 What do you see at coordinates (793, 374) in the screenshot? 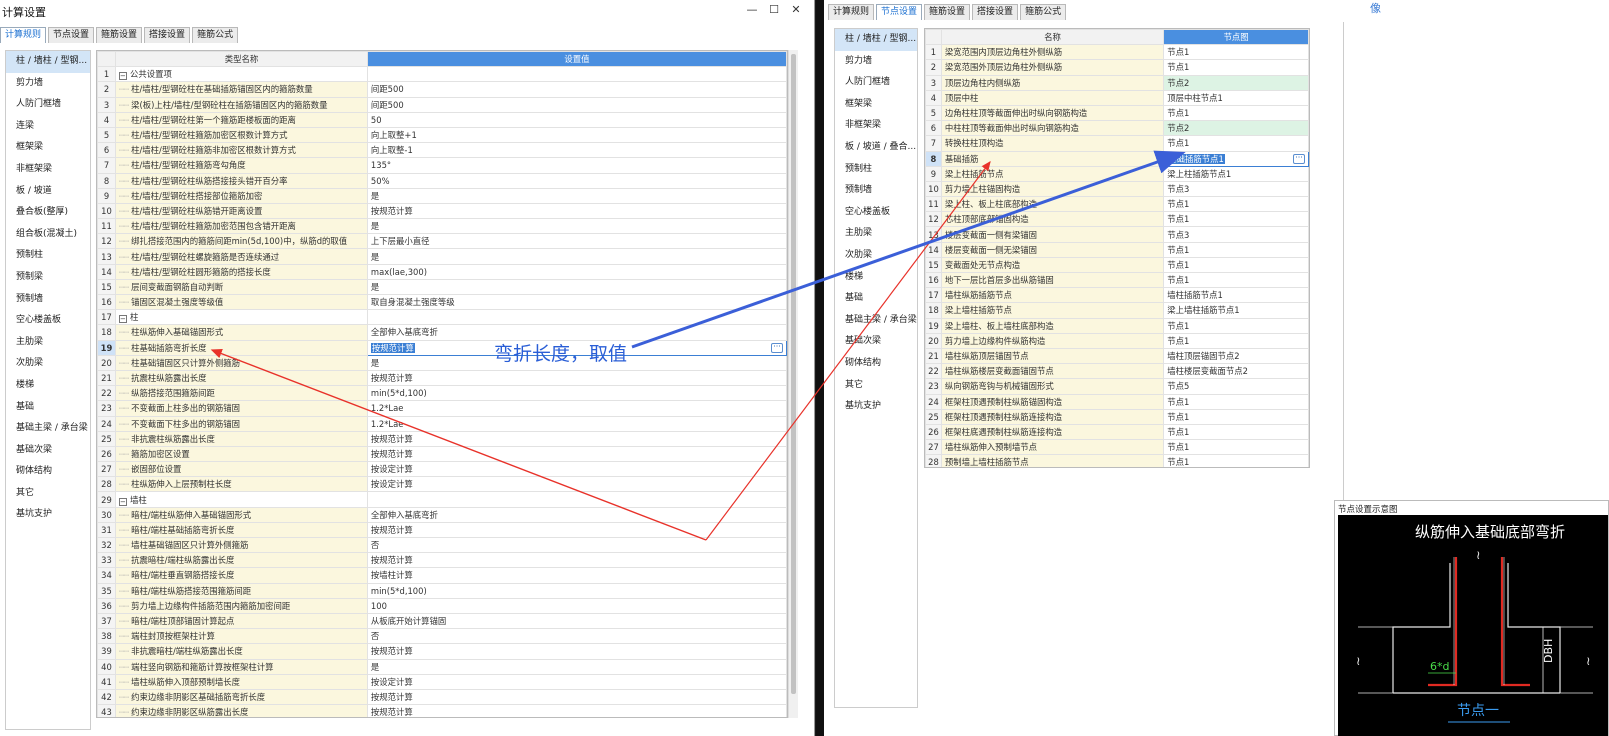
I see `left-scroll-thumb` at bounding box center [793, 374].